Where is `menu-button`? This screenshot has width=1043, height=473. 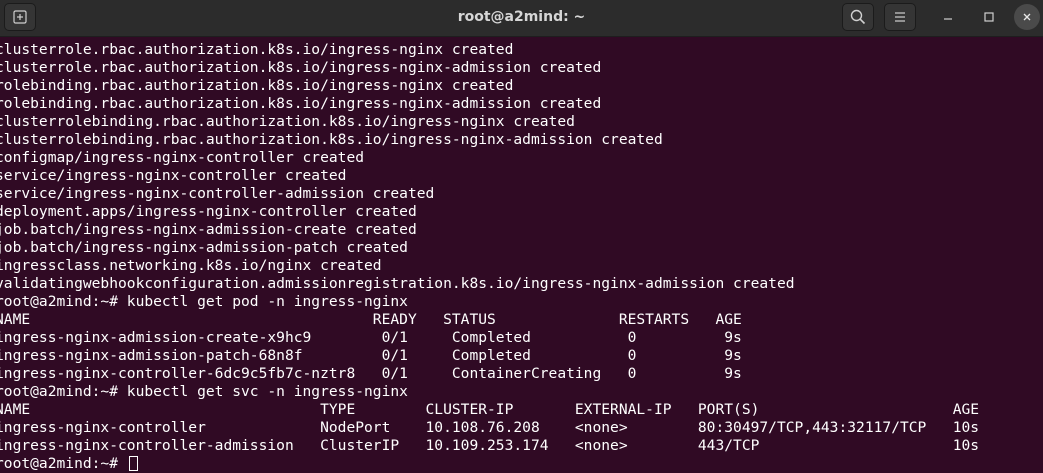
menu-button is located at coordinates (900, 17).